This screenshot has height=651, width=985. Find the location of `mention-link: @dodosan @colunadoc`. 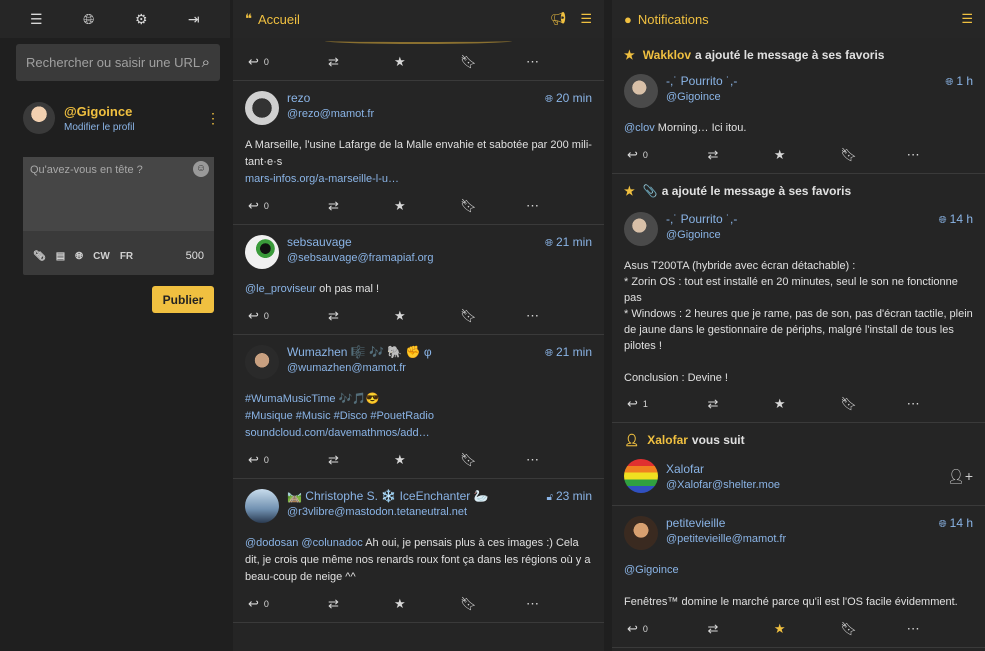

mention-link: @dodosan @colunadoc is located at coordinates (304, 543).